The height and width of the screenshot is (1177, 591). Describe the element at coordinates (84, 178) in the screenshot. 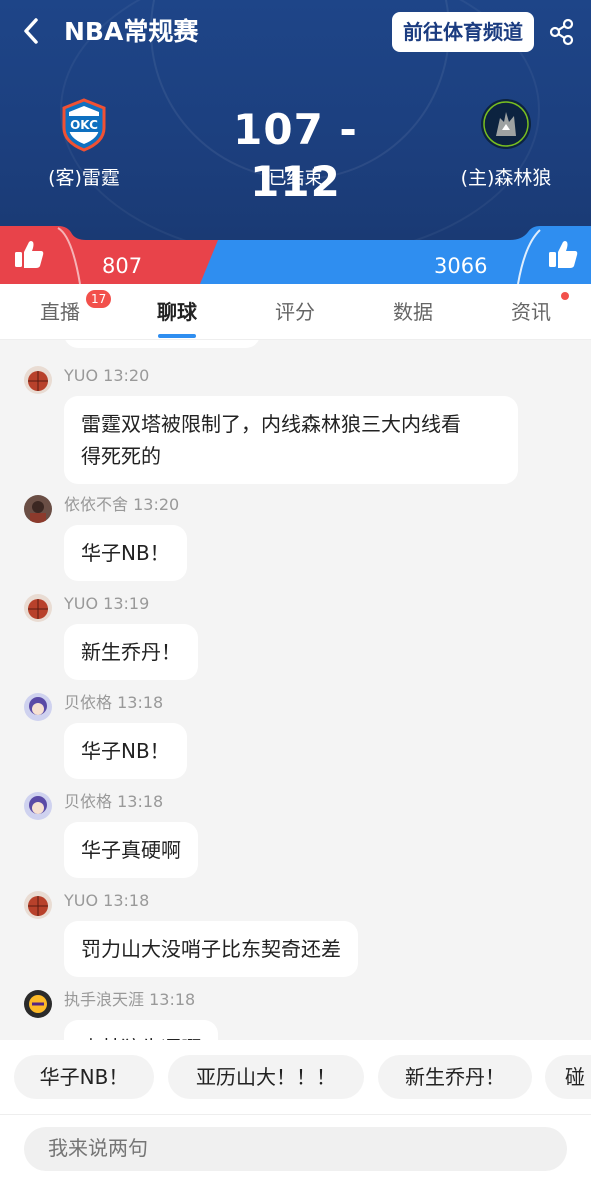

I see `away-team-name: (客)雷霆` at that location.